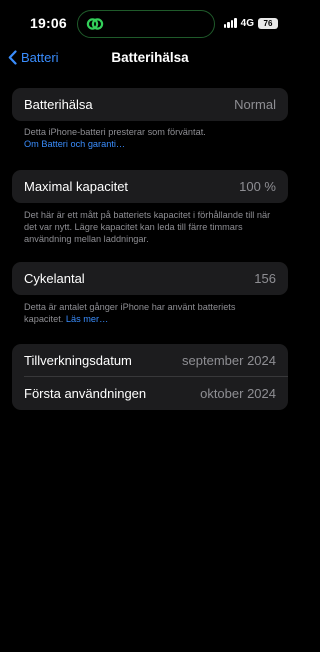  What do you see at coordinates (229, 360) in the screenshot?
I see `manufacture-date-value: september 2024` at bounding box center [229, 360].